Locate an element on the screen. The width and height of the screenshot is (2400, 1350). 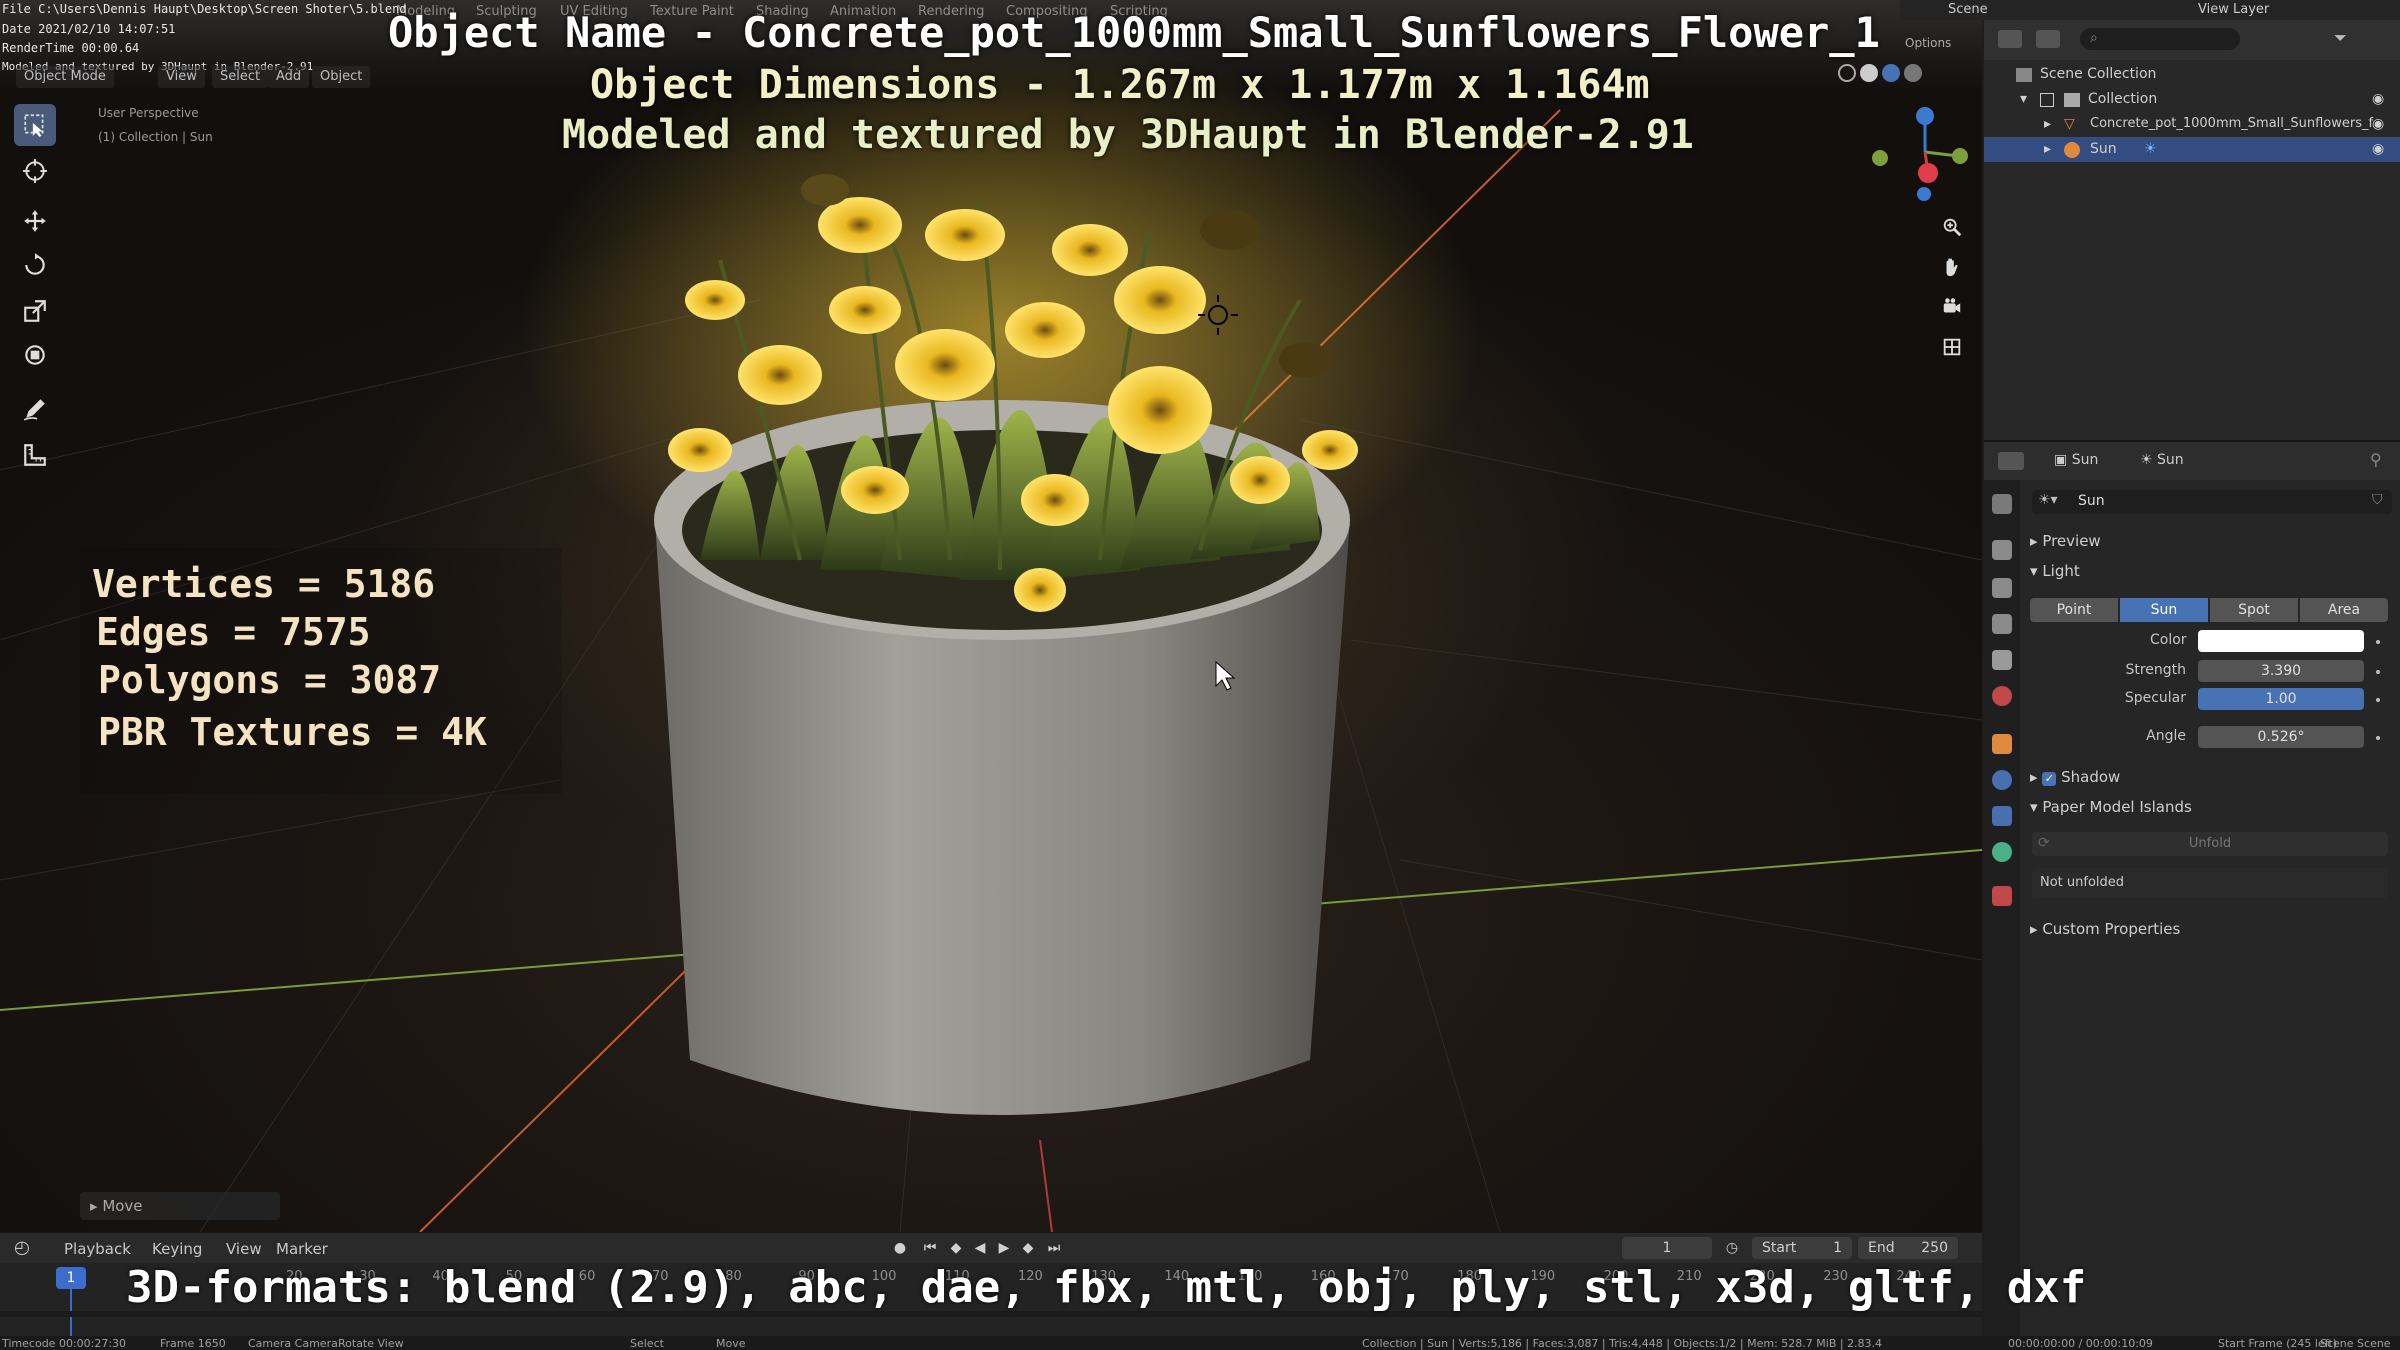
object-mode-dropdown: Object Mode is located at coordinates (65, 77).